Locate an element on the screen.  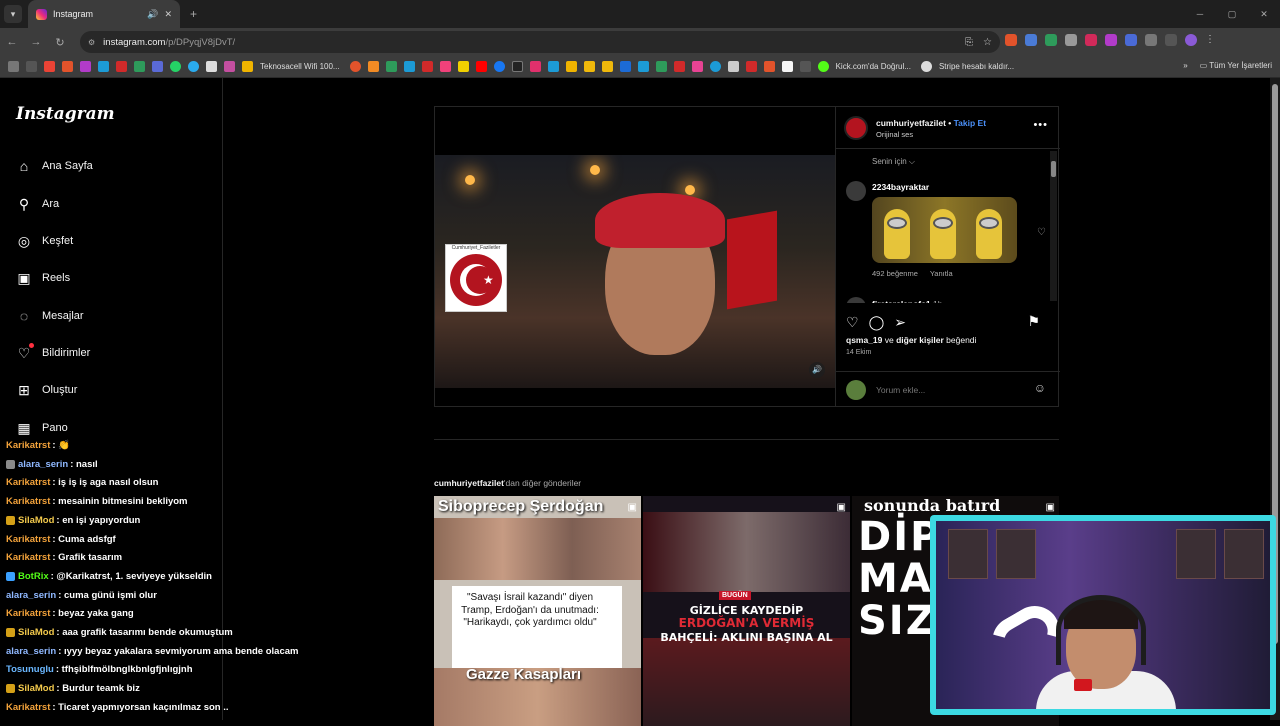
instagram-logo: Instagram is located at coordinates (65, 114).